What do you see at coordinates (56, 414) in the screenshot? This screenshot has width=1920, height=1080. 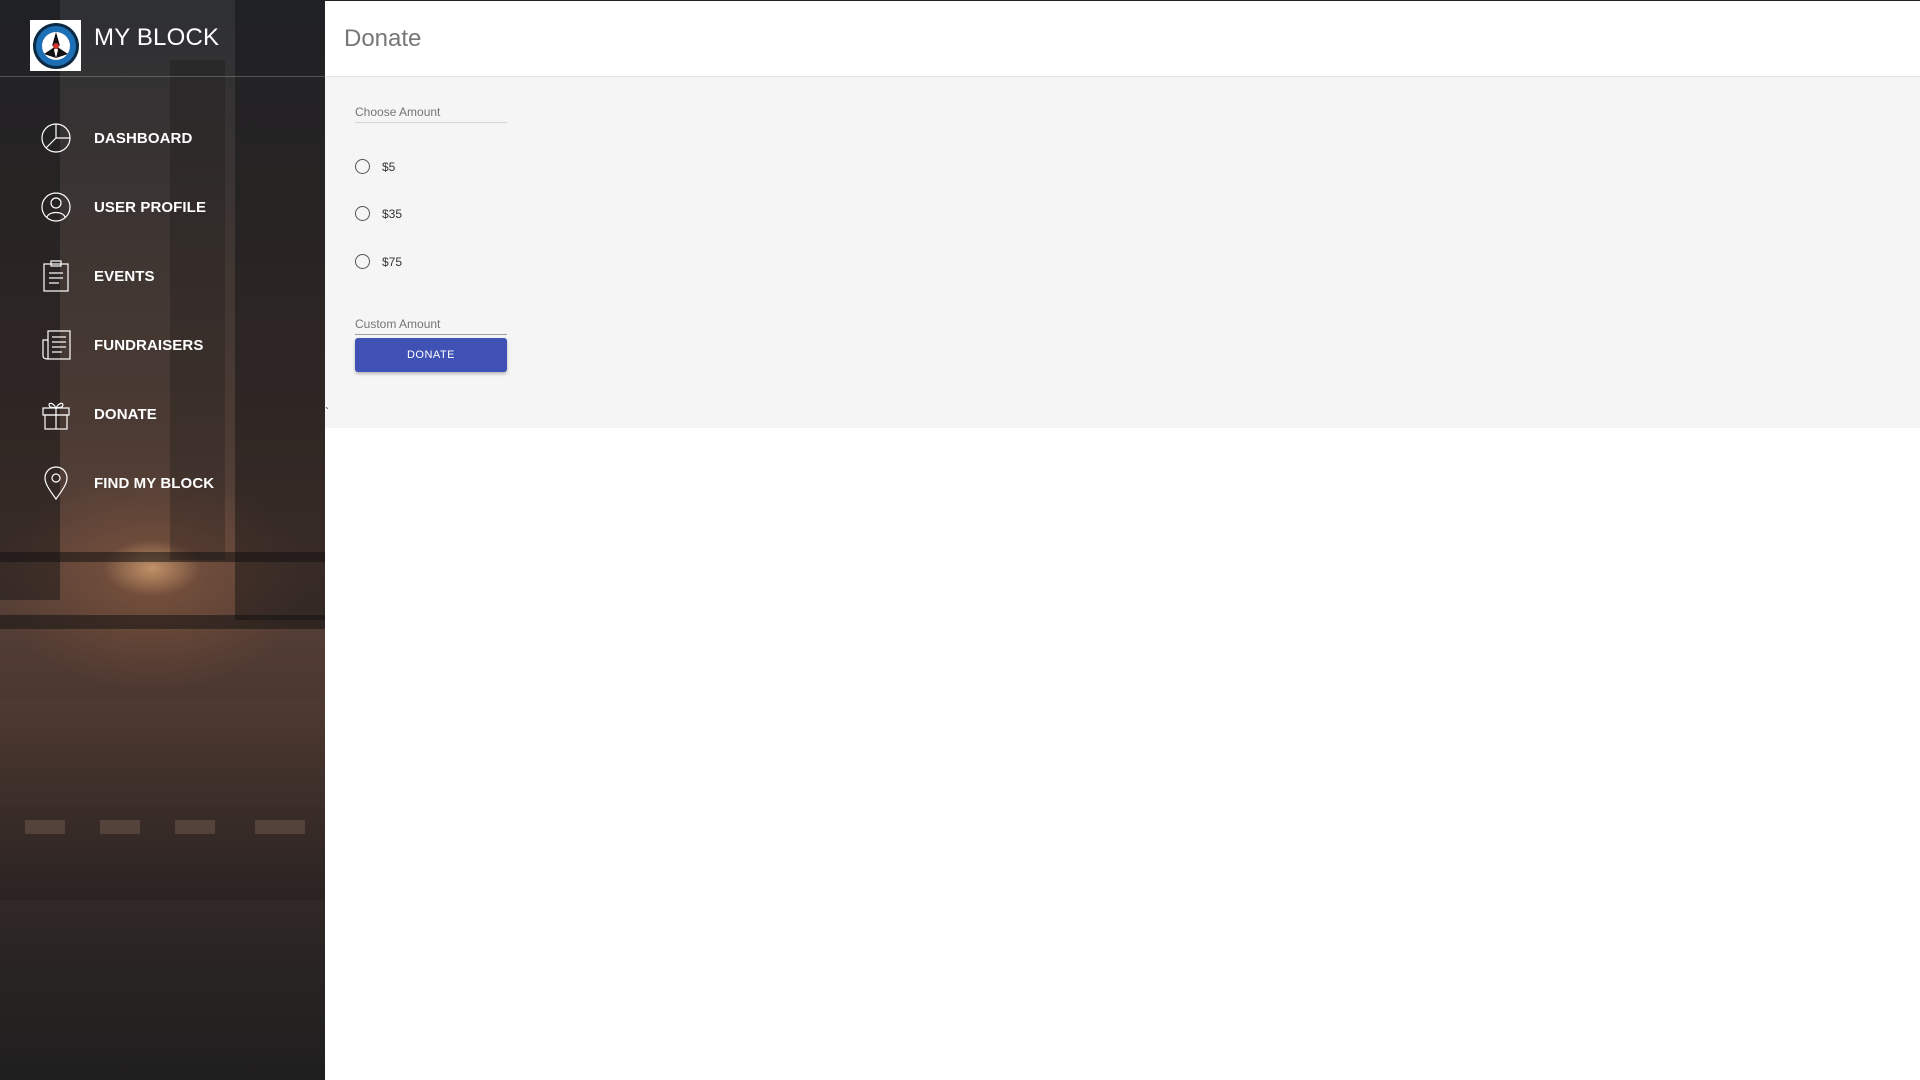 I see `gift-icon` at bounding box center [56, 414].